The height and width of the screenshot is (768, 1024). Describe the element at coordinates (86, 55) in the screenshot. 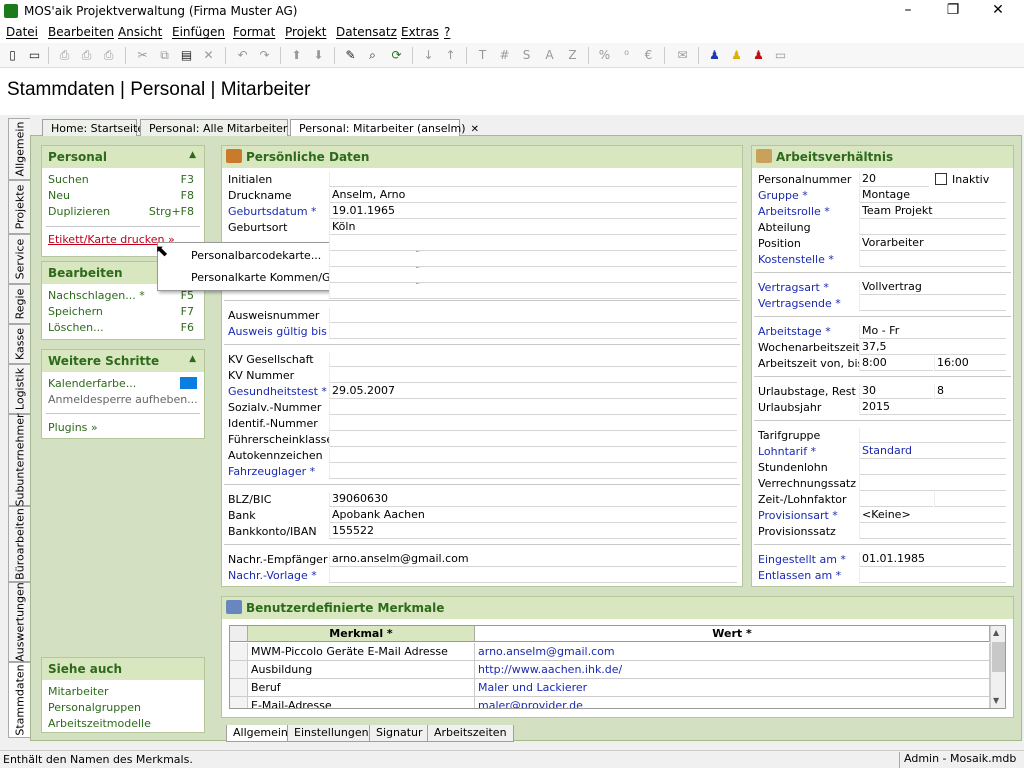

I see `print-preview-icon: ⎙` at that location.